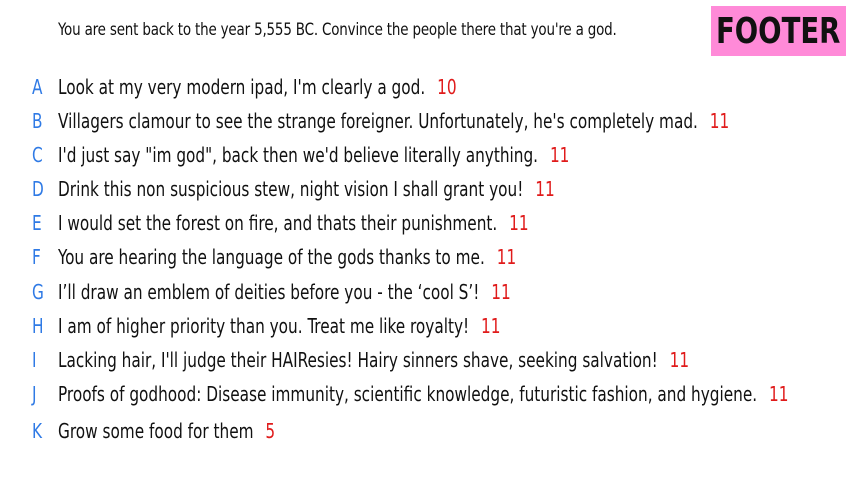 This screenshot has height=480, width=853. Describe the element at coordinates (156, 431) in the screenshot. I see `answer-text: Grow some food for them` at that location.